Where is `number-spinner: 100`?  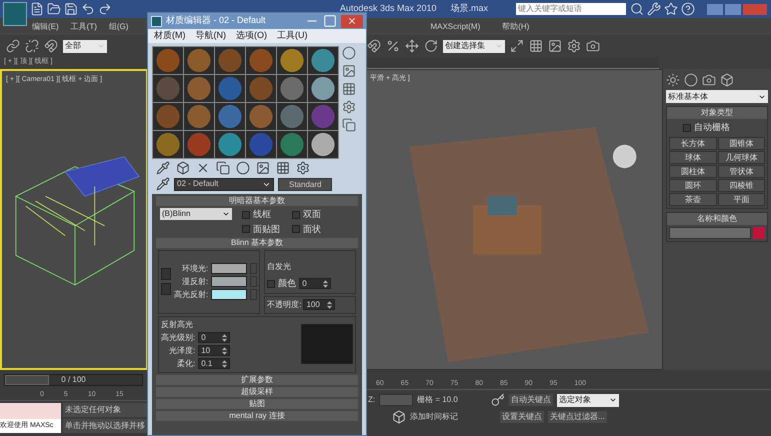 number-spinner: 100 is located at coordinates (319, 304).